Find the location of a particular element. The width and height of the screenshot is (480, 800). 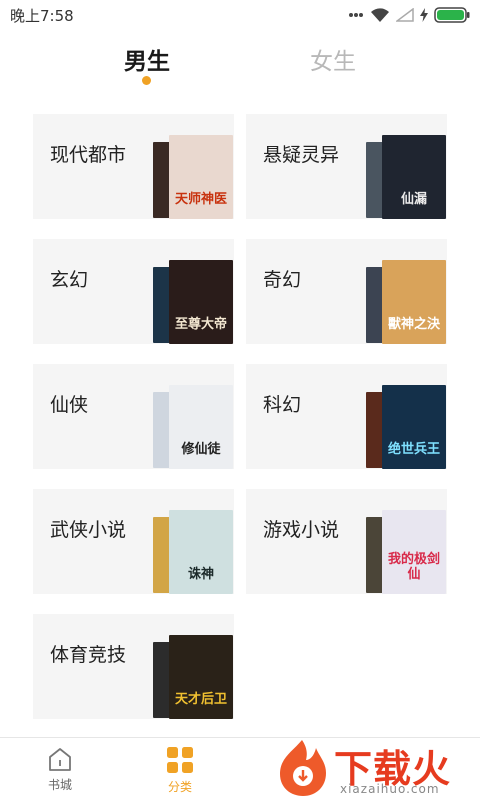

cover-title: 仙漏 is located at coordinates (413, 199).